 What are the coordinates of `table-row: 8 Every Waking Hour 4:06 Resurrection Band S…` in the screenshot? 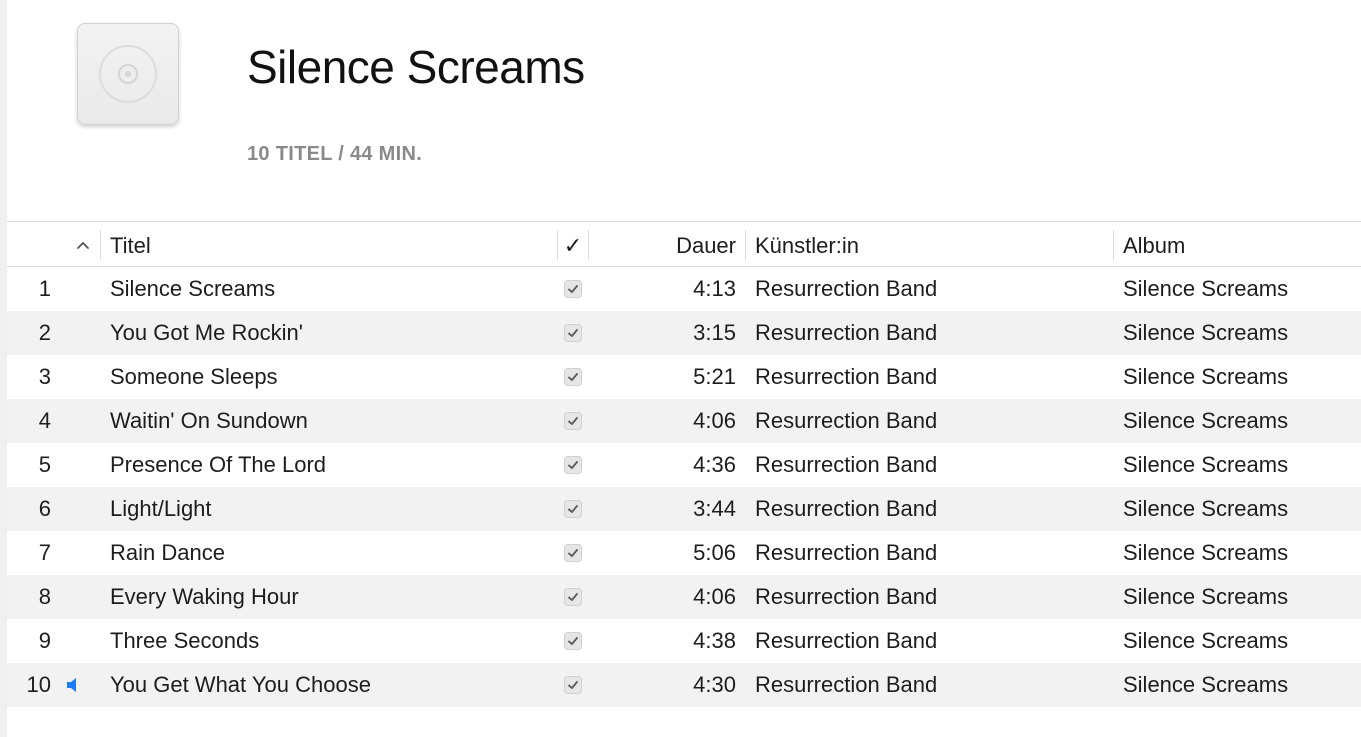 It's located at (684, 597).